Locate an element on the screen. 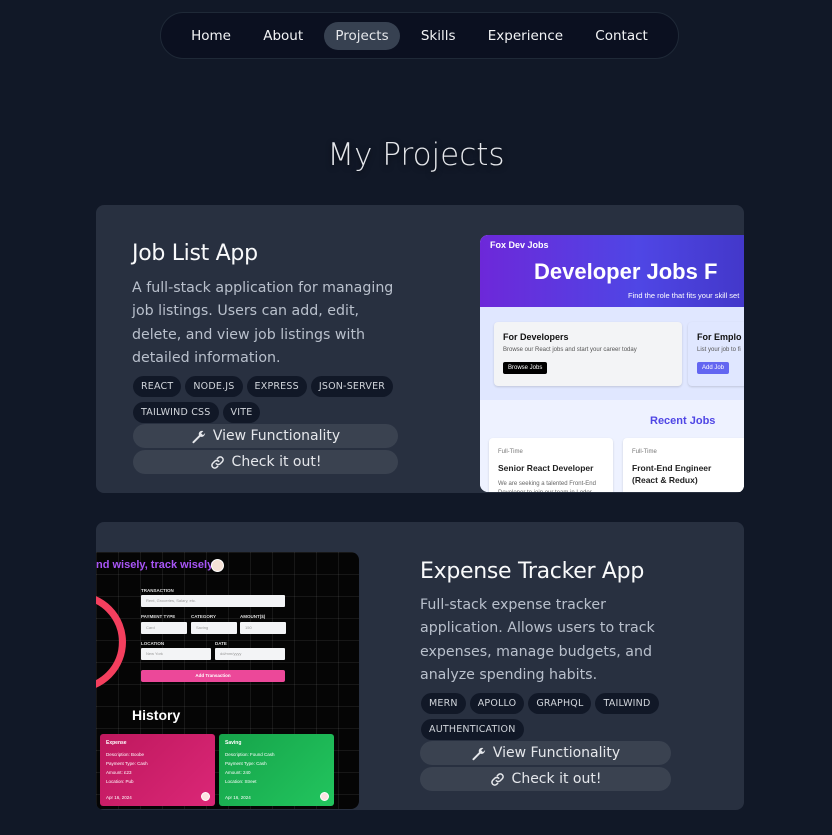 This screenshot has width=832, height=835. recent-jobs-heading: Recent Jobs is located at coordinates (683, 421).